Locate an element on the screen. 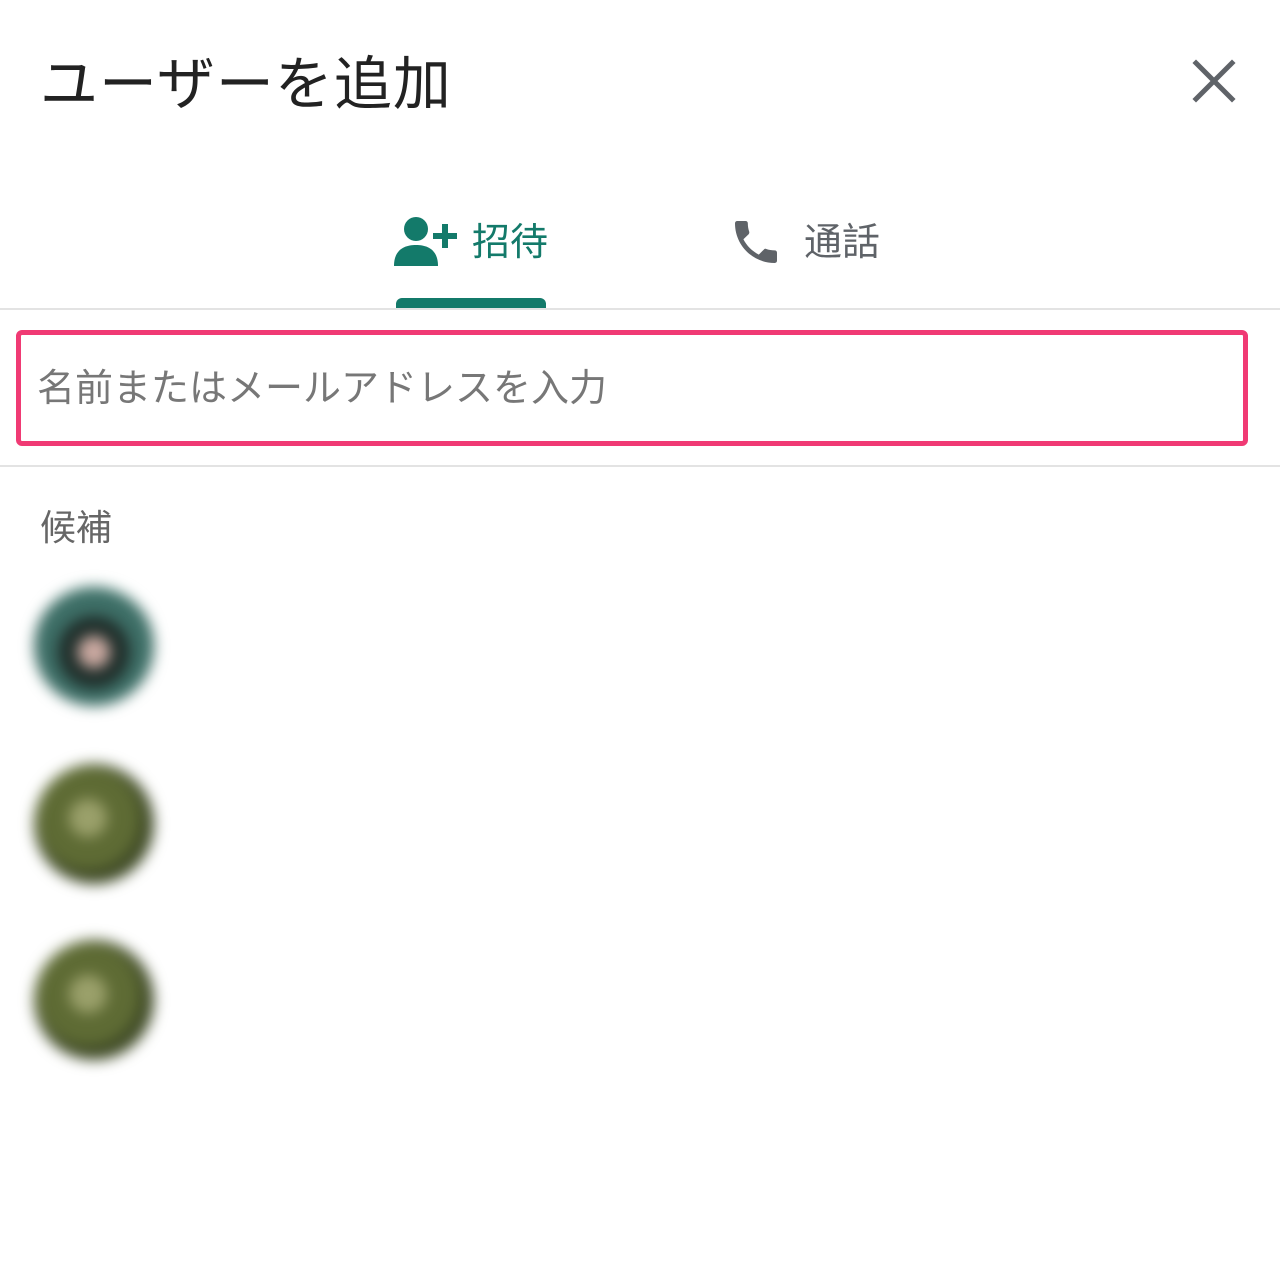 The image size is (1280, 1272). tab-invite-label: 招待 is located at coordinates (510, 242).